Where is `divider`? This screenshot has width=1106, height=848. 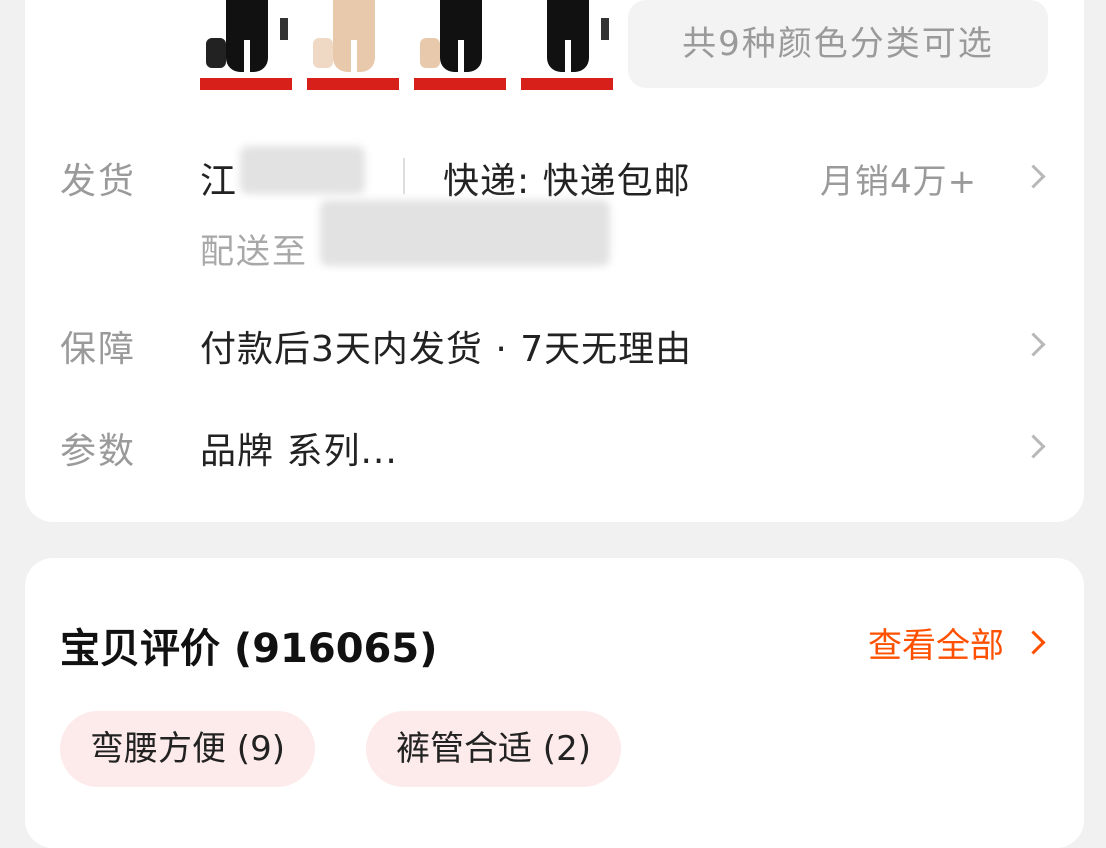 divider is located at coordinates (404, 176).